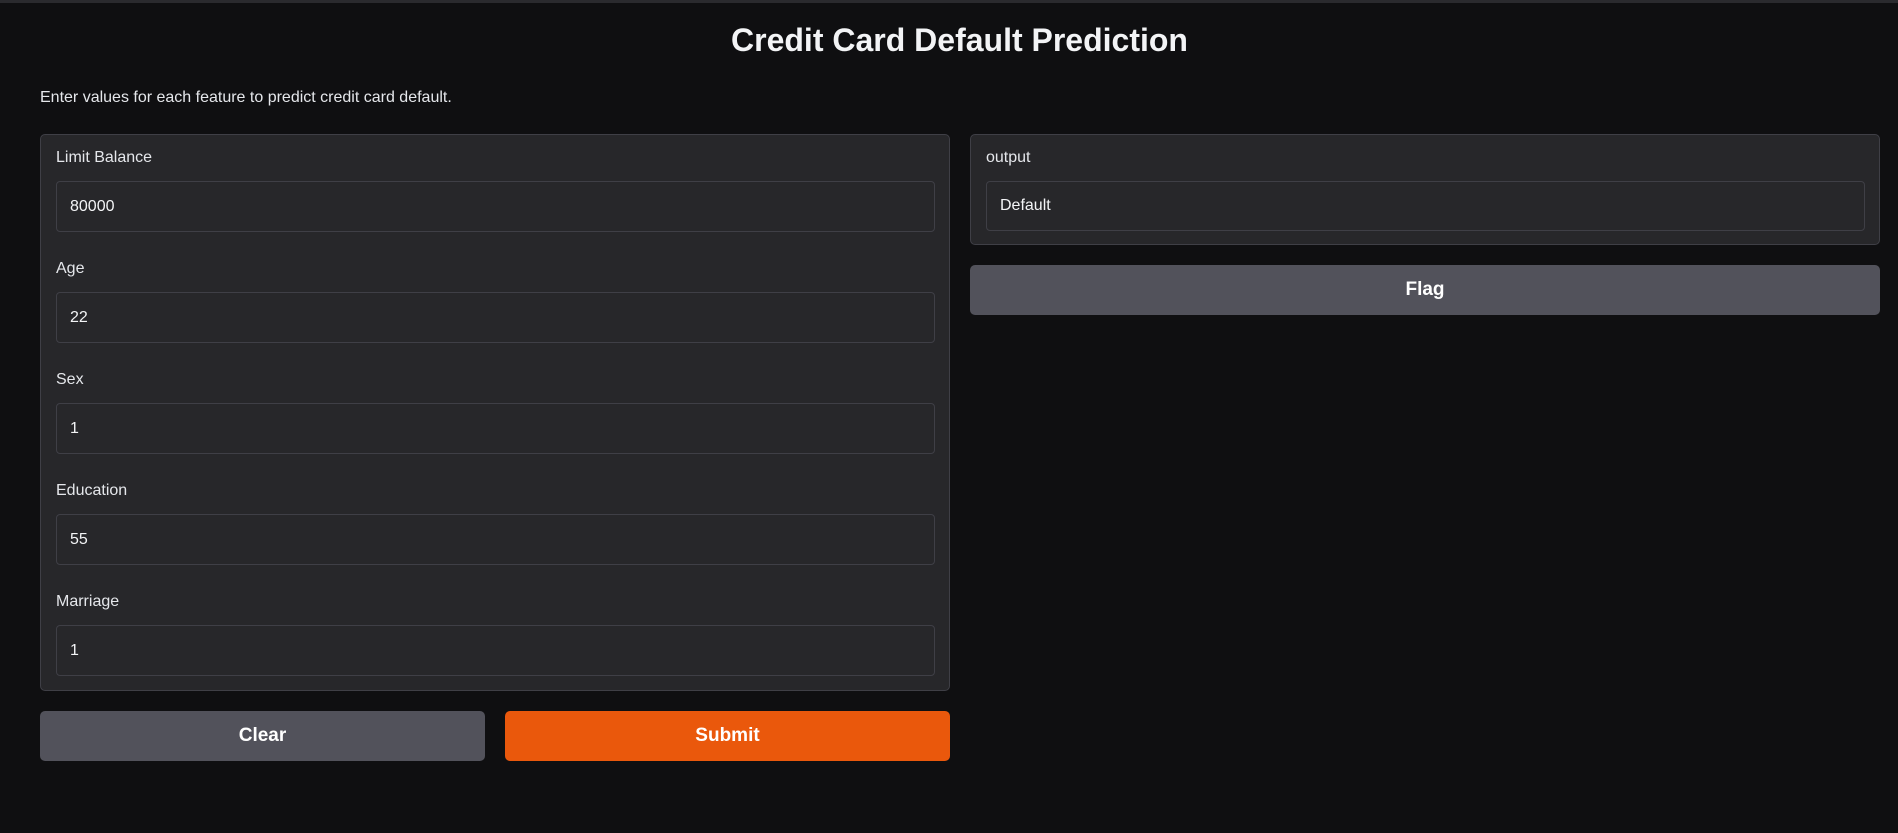  I want to click on page-title: Credit Card Default Prediction, so click(959, 40).